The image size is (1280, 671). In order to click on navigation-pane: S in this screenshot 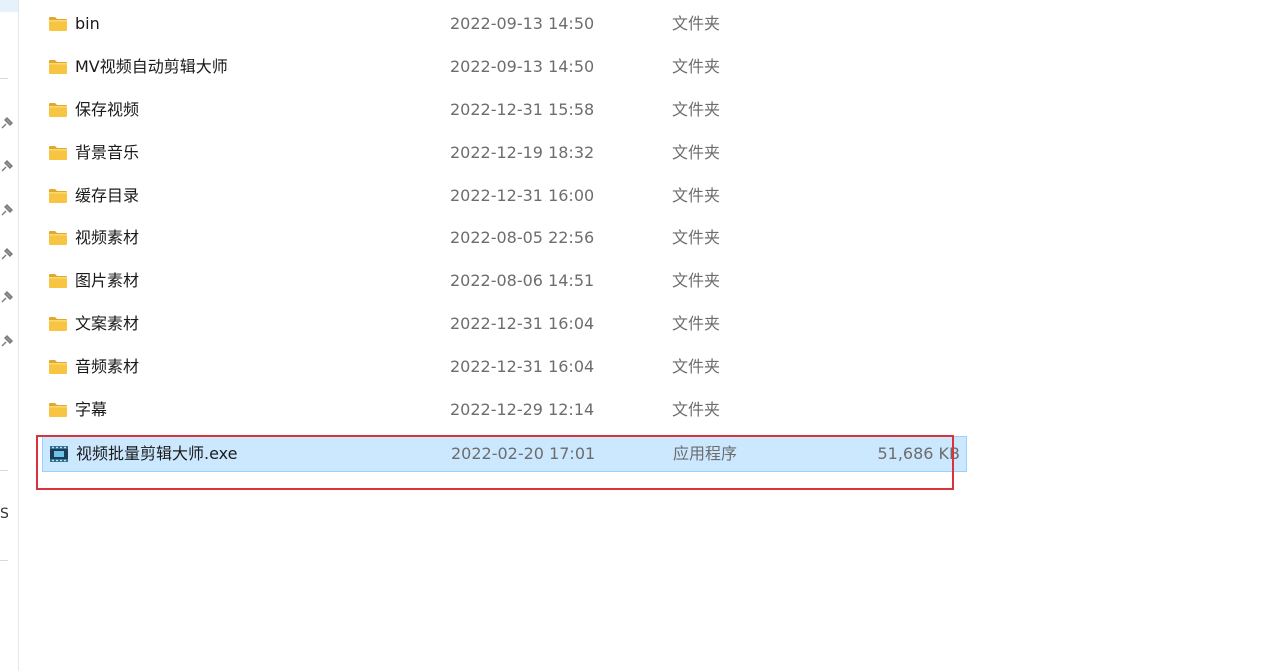, I will do `click(9, 335)`.